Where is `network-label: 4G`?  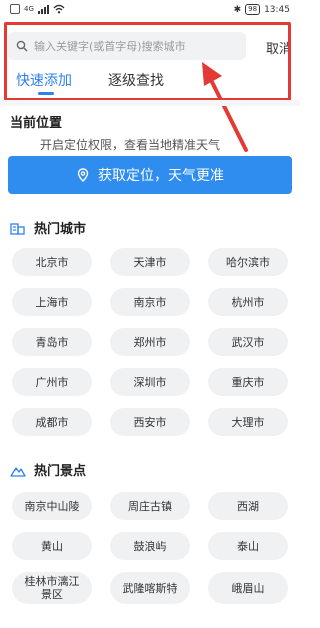 network-label: 4G is located at coordinates (29, 9).